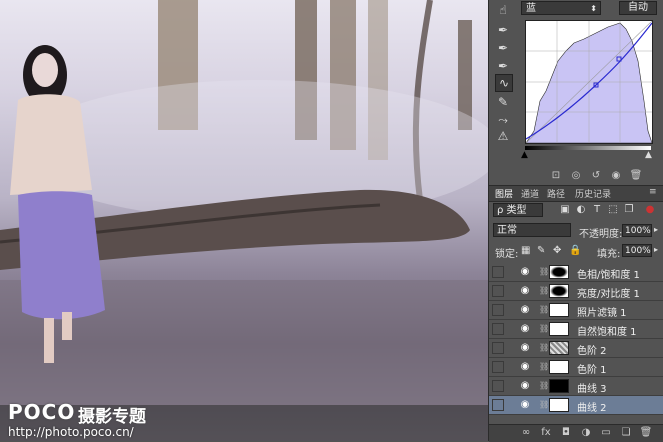 The width and height of the screenshot is (663, 442). I want to click on filter-adjustment-icon: ◐, so click(581, 210).